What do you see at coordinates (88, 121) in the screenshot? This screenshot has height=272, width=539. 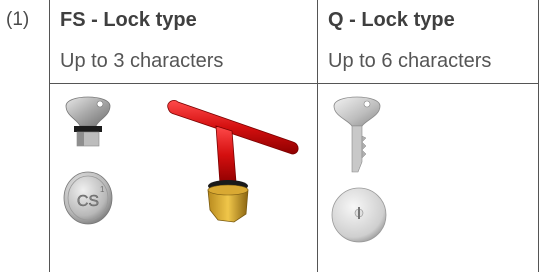 I see `fs-key-image` at bounding box center [88, 121].